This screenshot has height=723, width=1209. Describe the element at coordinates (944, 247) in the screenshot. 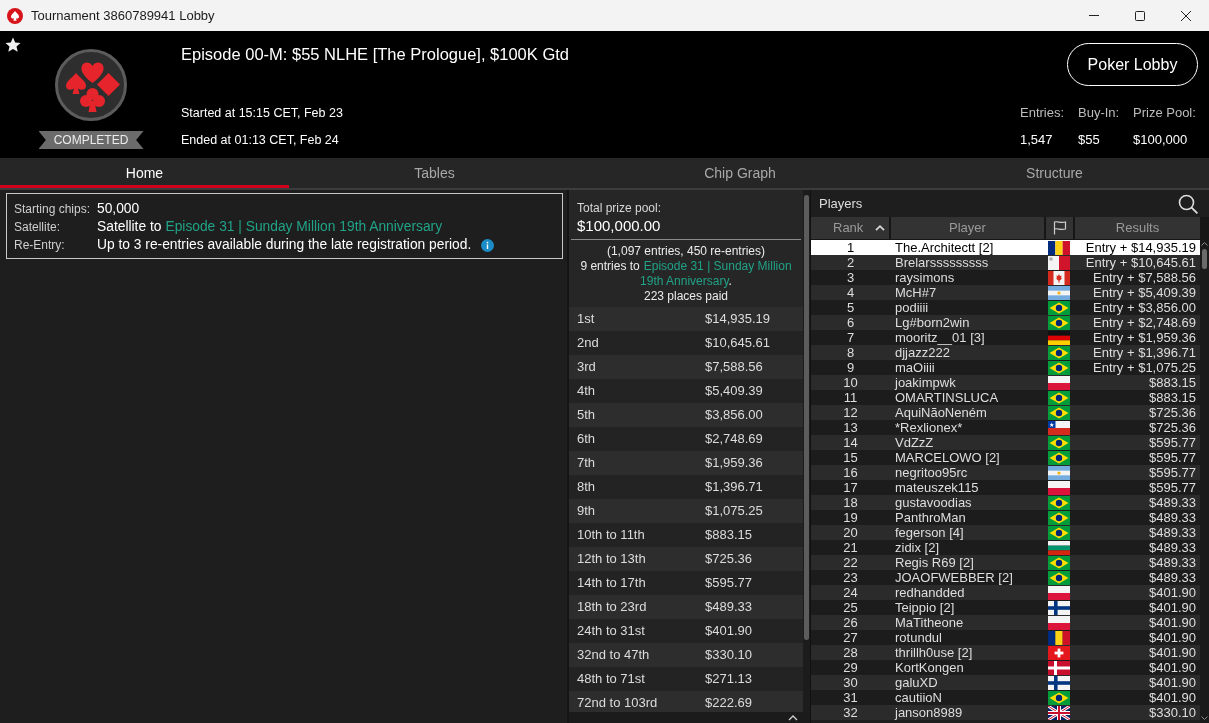

I see `player-name: The.Architectt [2]` at that location.